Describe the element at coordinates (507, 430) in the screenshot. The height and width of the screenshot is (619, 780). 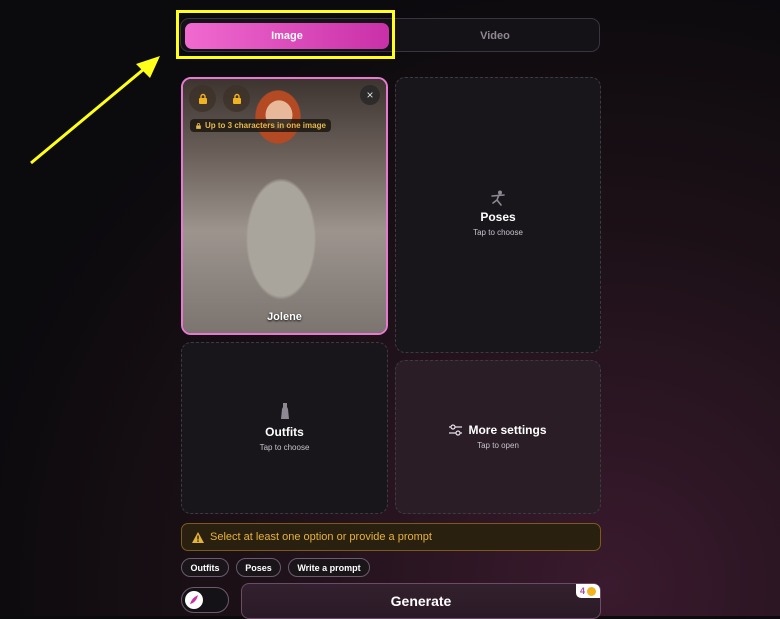
I see `more-settings-title: More settings` at that location.